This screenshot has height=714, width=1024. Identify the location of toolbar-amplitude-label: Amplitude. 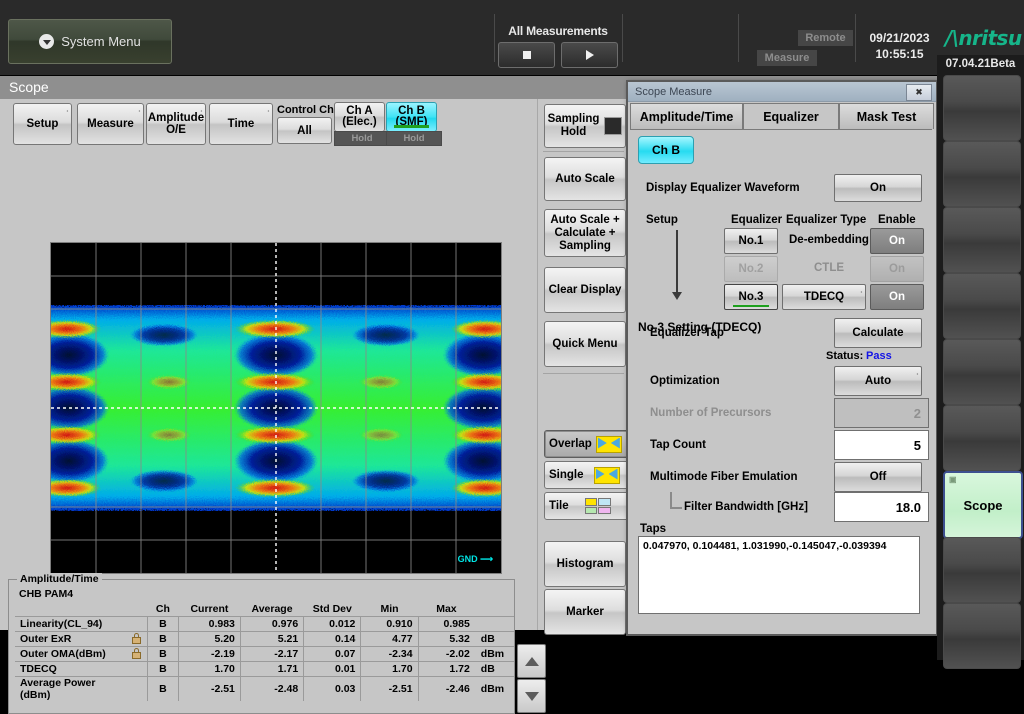
(176, 118).